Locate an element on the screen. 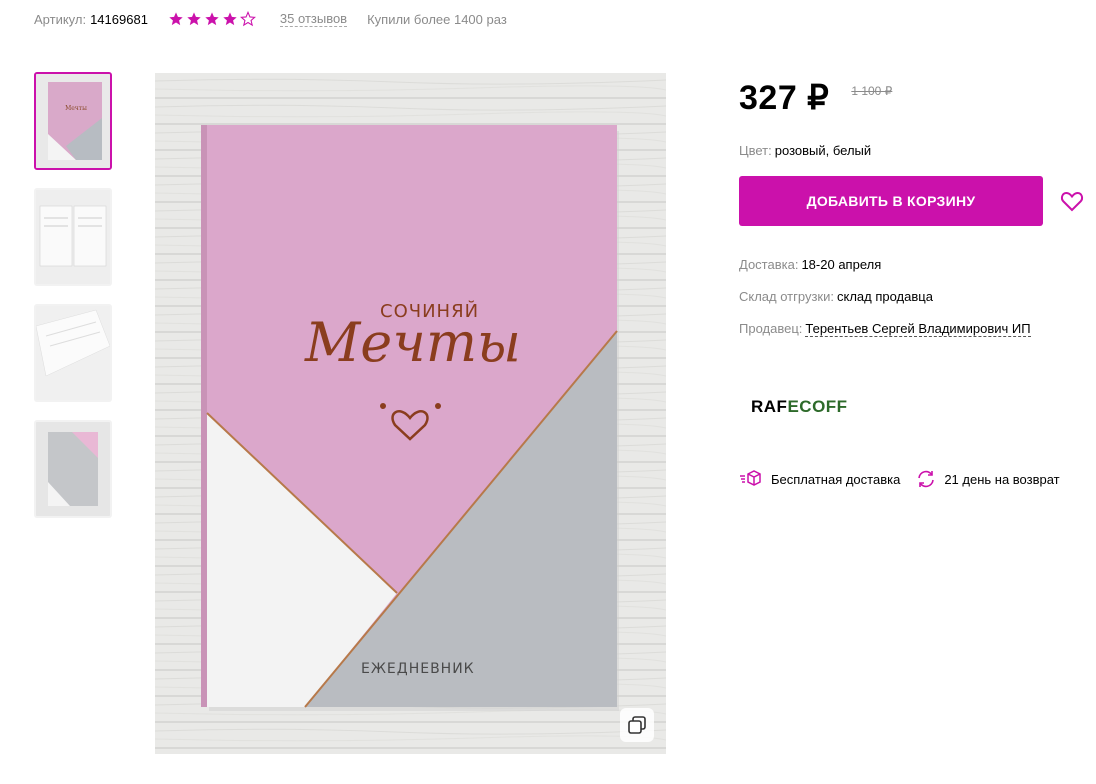 Image resolution: width=1096 pixels, height=784 pixels. brand-part1: RAF is located at coordinates (769, 406).